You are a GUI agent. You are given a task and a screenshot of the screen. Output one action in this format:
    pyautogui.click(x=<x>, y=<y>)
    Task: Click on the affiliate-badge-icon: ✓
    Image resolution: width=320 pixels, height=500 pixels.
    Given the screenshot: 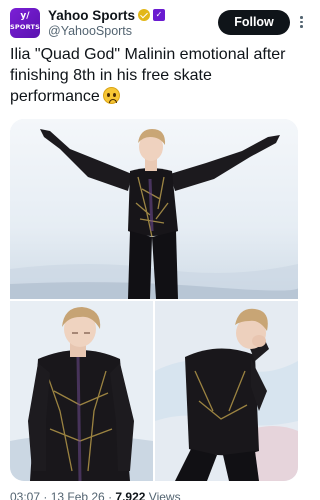 What is the action you would take?
    pyautogui.click(x=159, y=15)
    